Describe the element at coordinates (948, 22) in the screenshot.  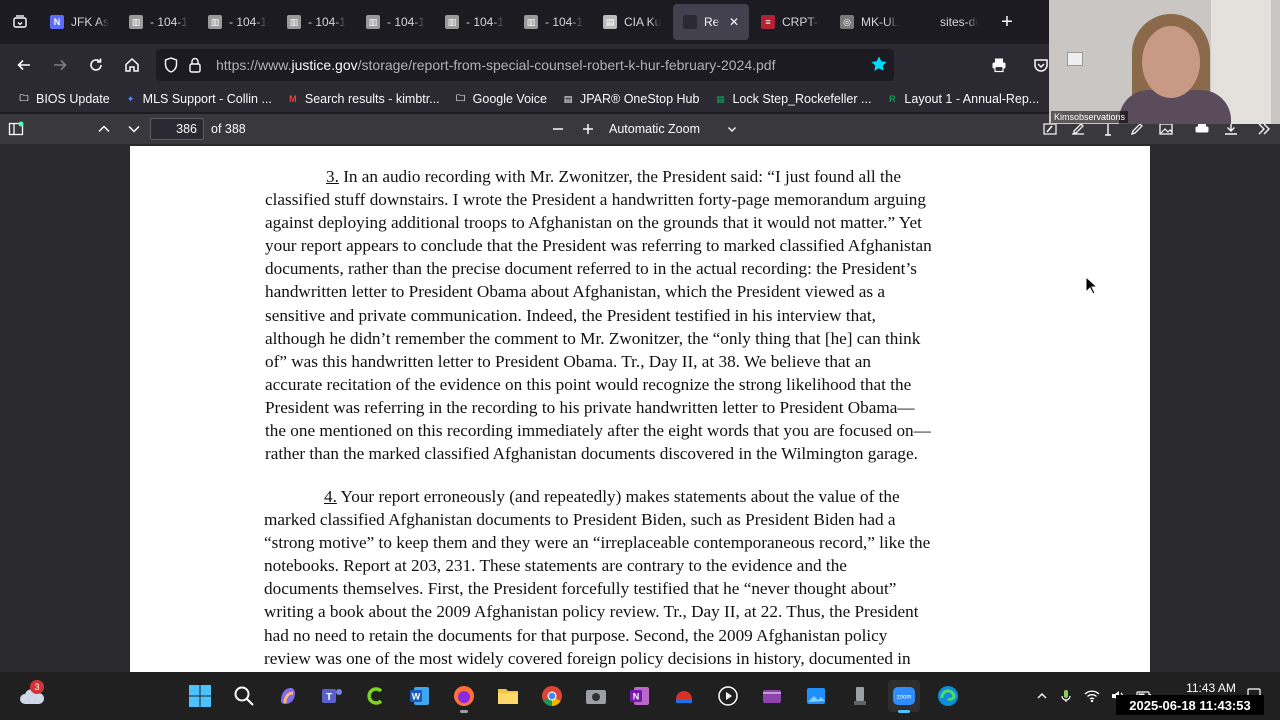
I see `browser-tab: sites-de` at that location.